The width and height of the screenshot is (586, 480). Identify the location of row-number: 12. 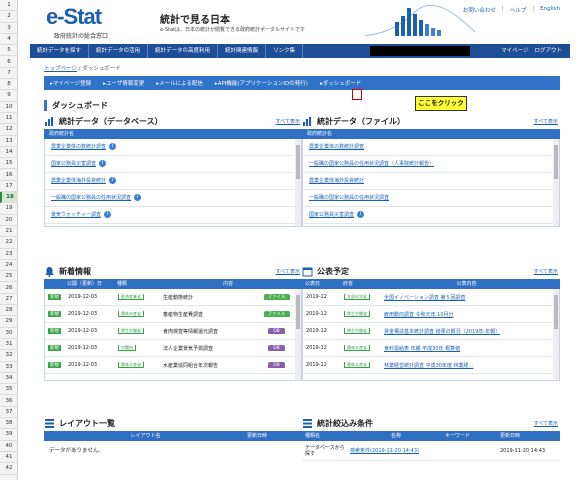
(9, 130).